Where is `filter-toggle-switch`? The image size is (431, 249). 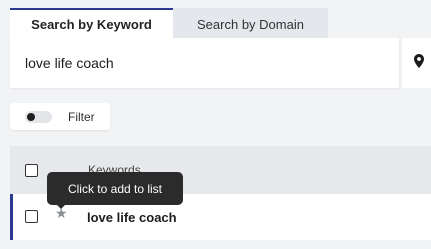 filter-toggle-switch is located at coordinates (38, 116).